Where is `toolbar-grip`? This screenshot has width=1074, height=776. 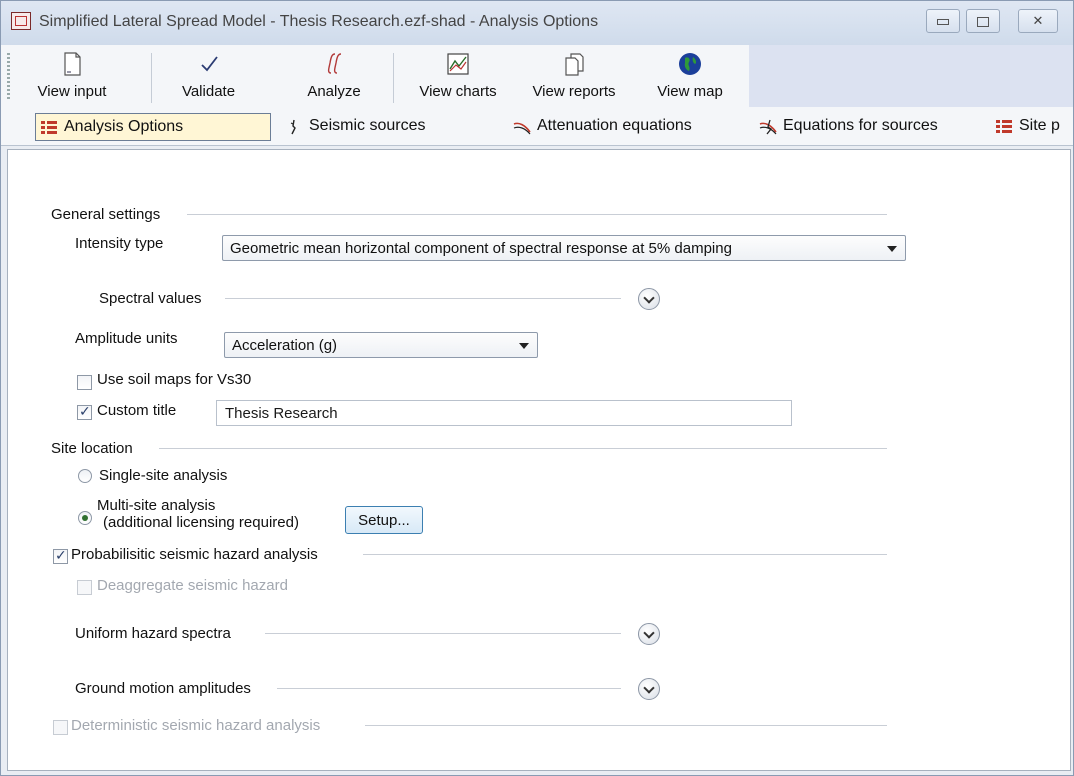
toolbar-grip is located at coordinates (8, 77).